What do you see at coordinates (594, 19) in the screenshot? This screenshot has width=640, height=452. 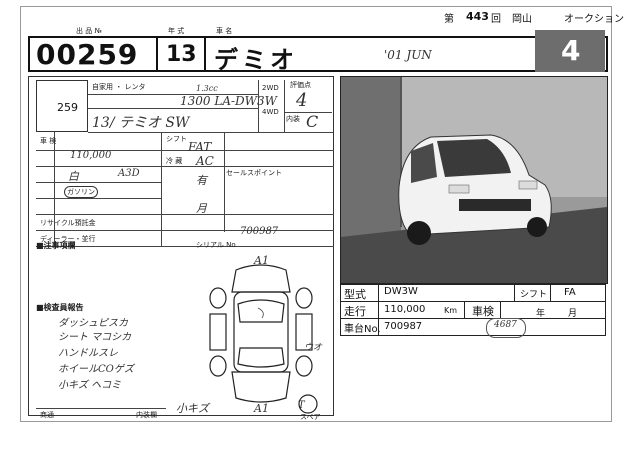 I see `header-org: オークション` at bounding box center [594, 19].